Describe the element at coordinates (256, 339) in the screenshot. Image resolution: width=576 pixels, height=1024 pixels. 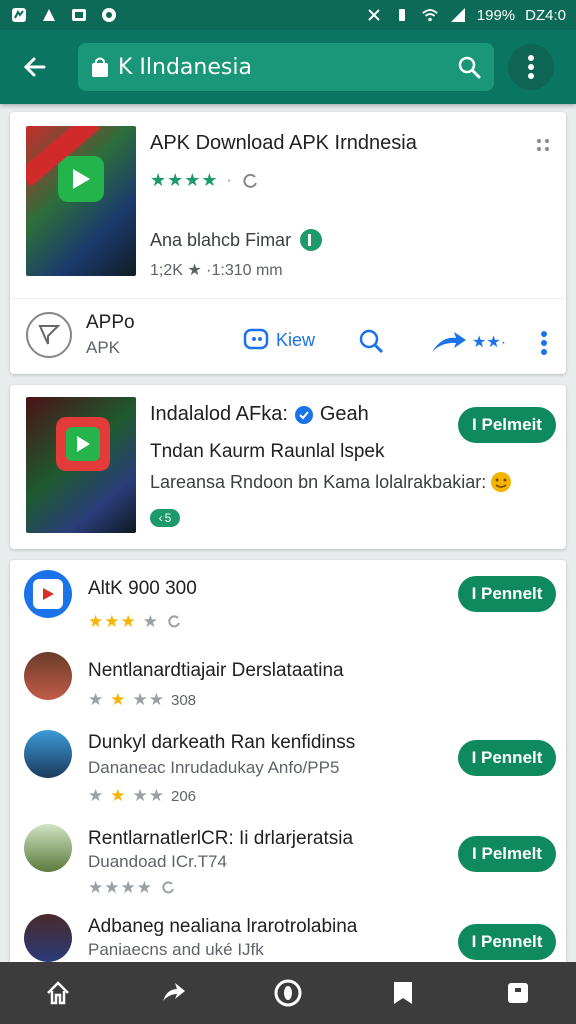
I see `chat-icon` at that location.